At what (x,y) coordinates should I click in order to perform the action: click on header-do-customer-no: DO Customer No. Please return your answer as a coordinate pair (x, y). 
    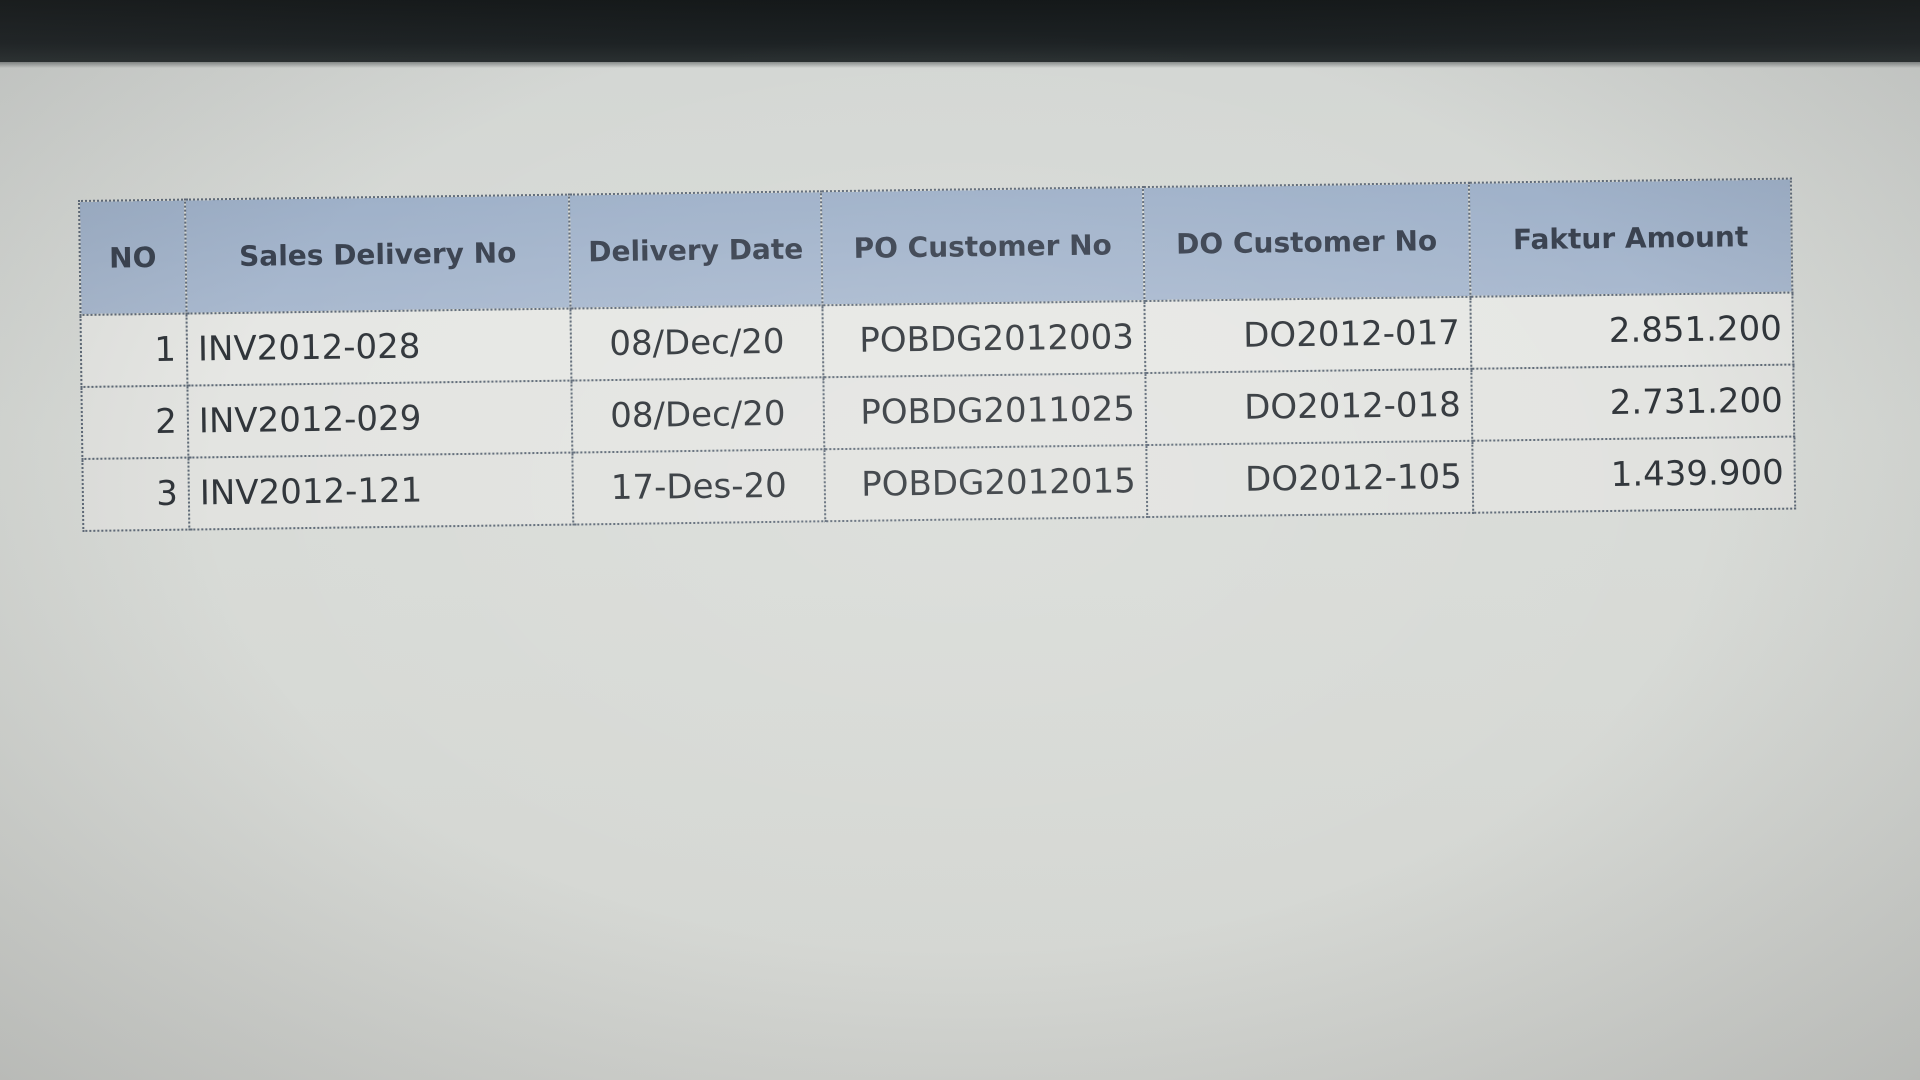
    Looking at the image, I should click on (1306, 242).